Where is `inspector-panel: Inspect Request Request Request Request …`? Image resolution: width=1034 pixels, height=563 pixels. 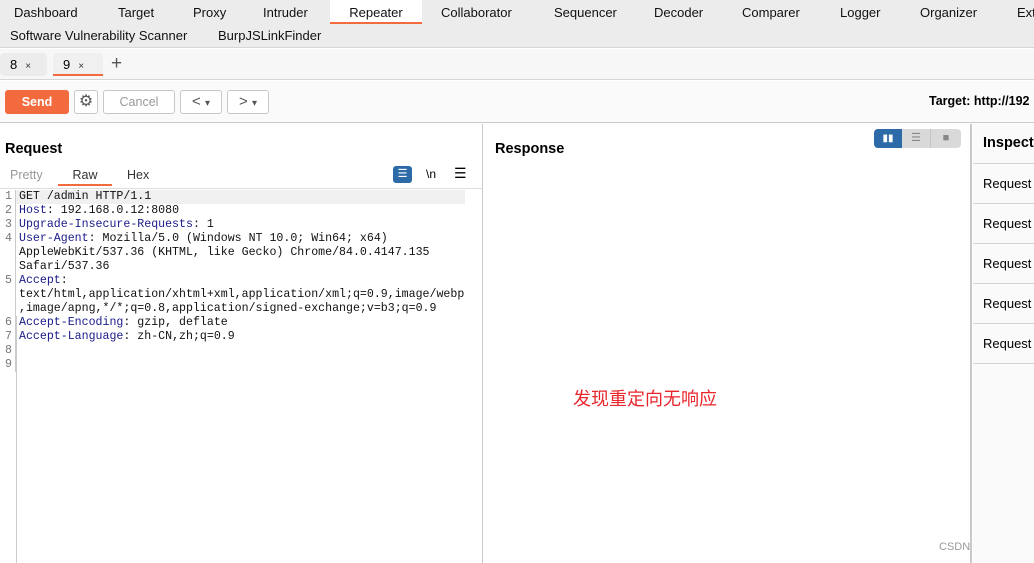 inspector-panel: Inspect Request Request Request Request … is located at coordinates (1003, 343).